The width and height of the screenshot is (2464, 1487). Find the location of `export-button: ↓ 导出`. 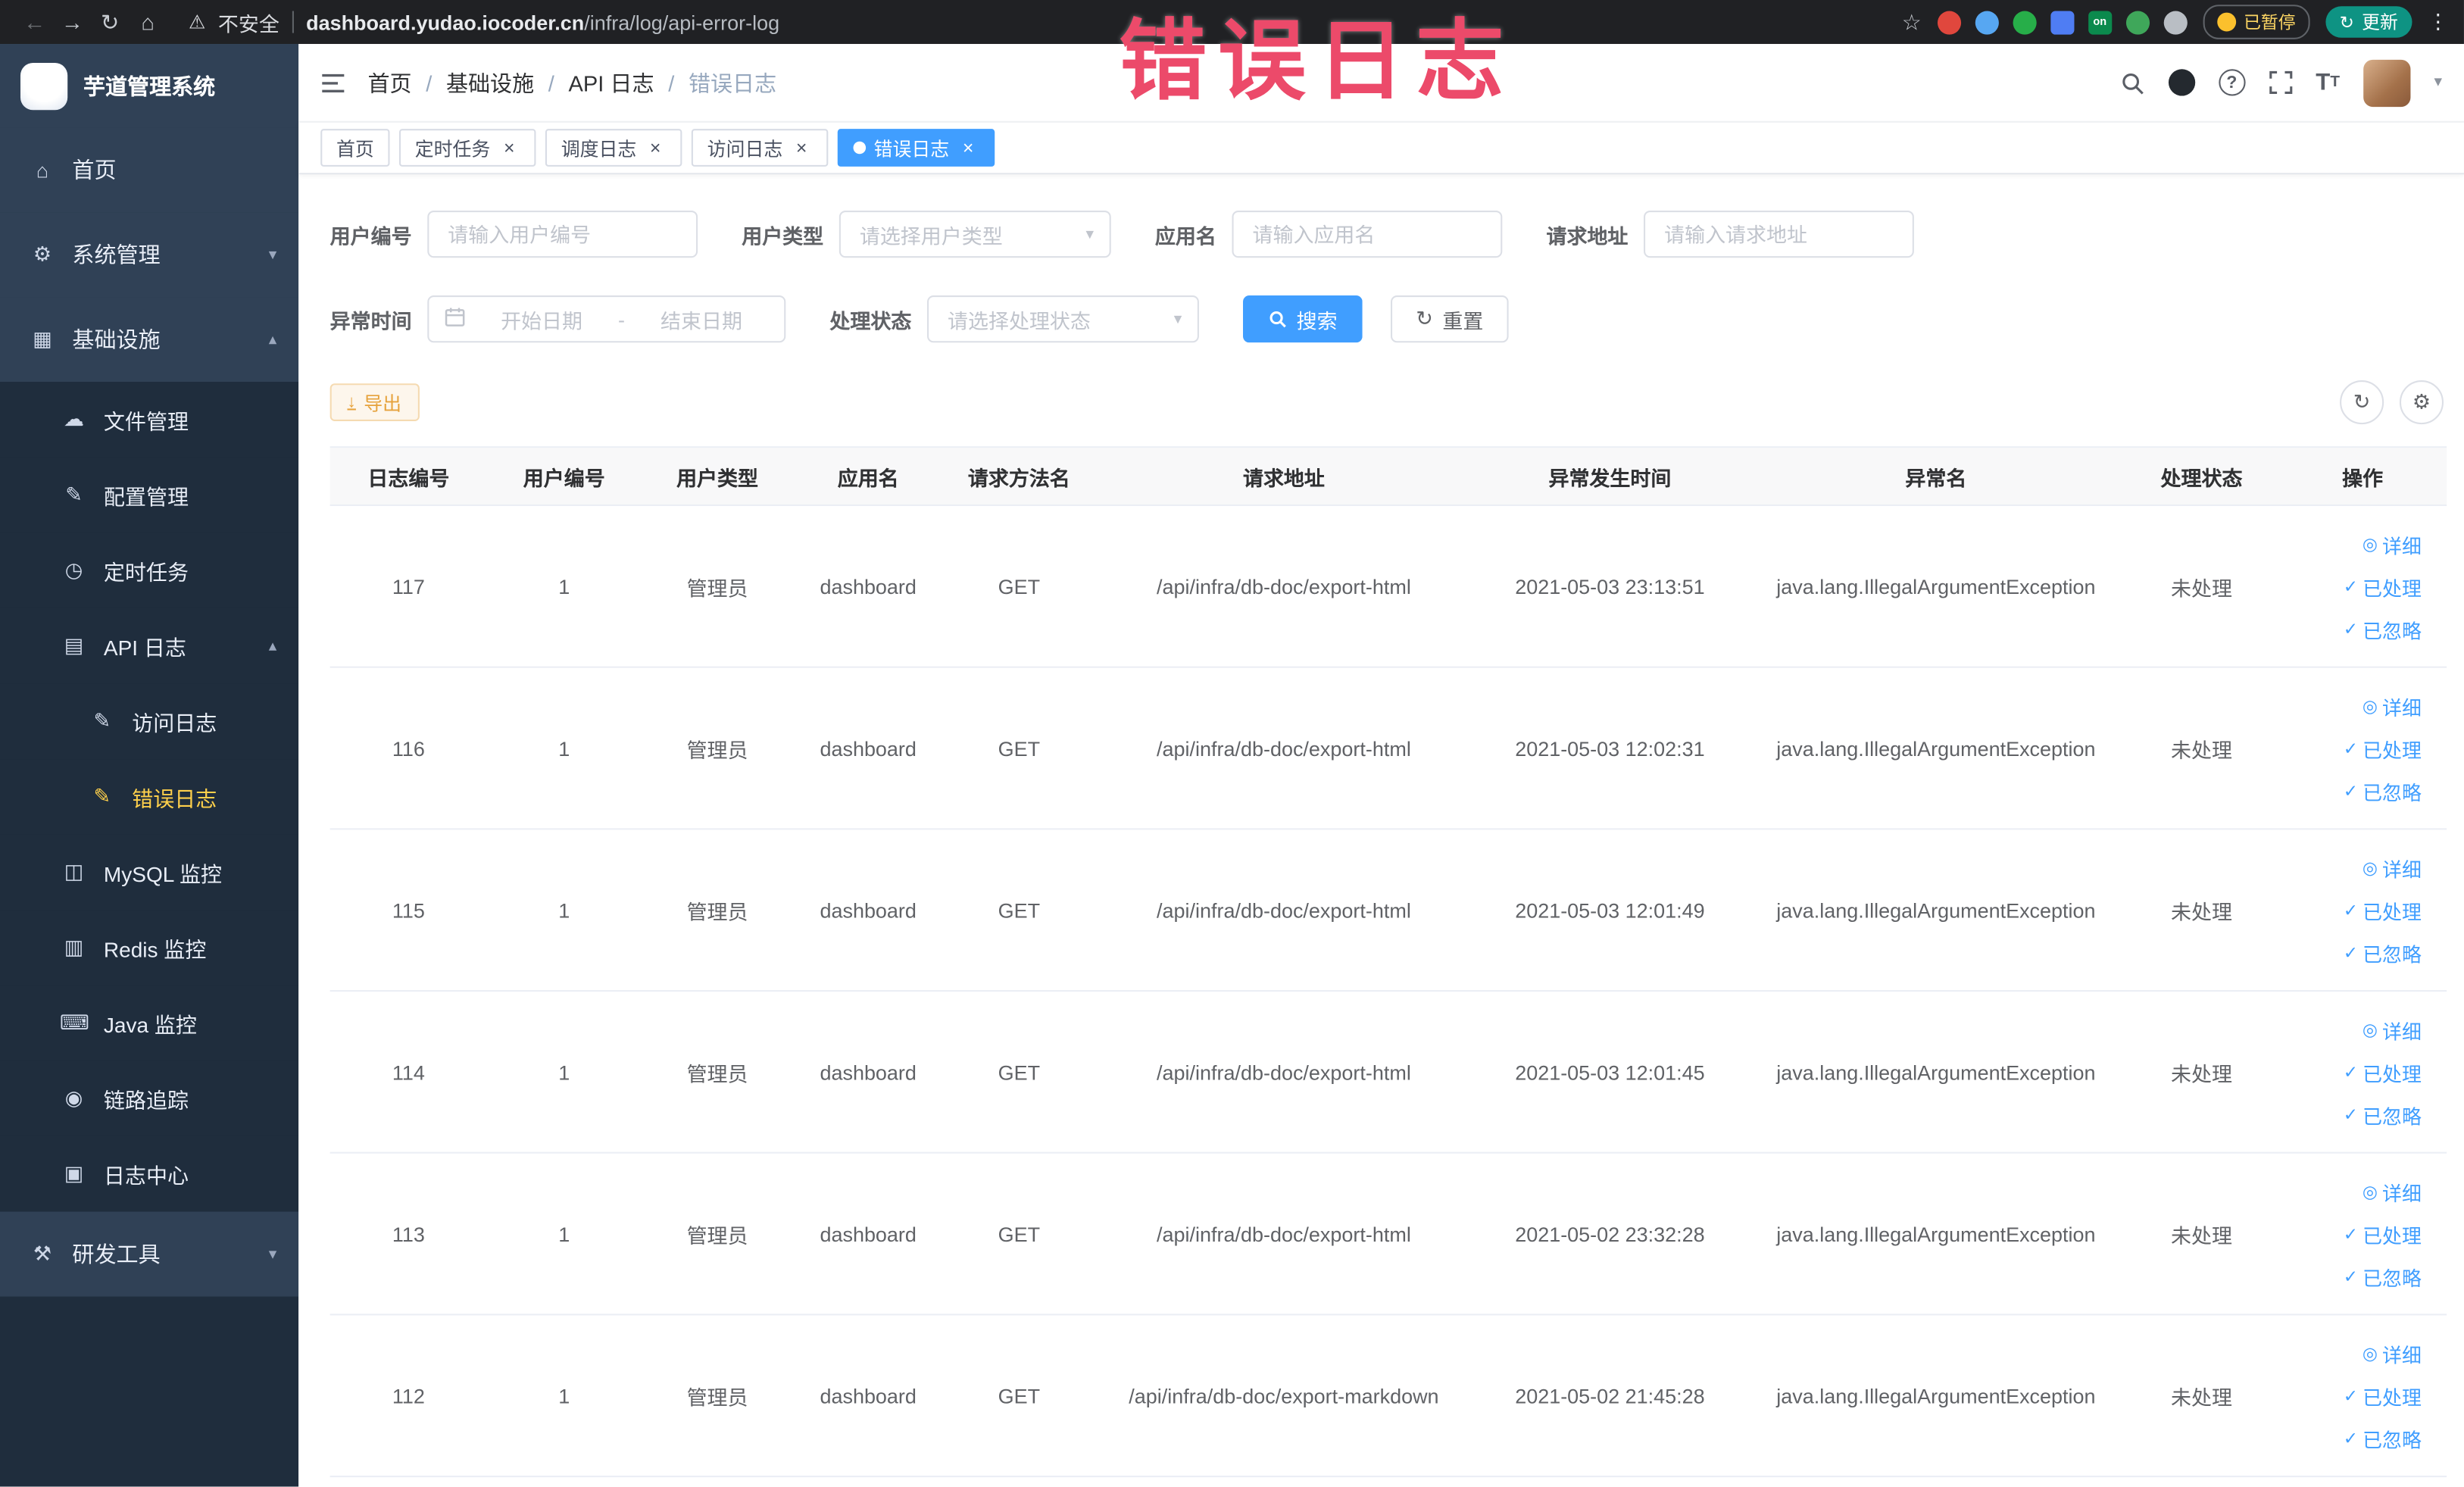

export-button: ↓ 导出 is located at coordinates (374, 402).